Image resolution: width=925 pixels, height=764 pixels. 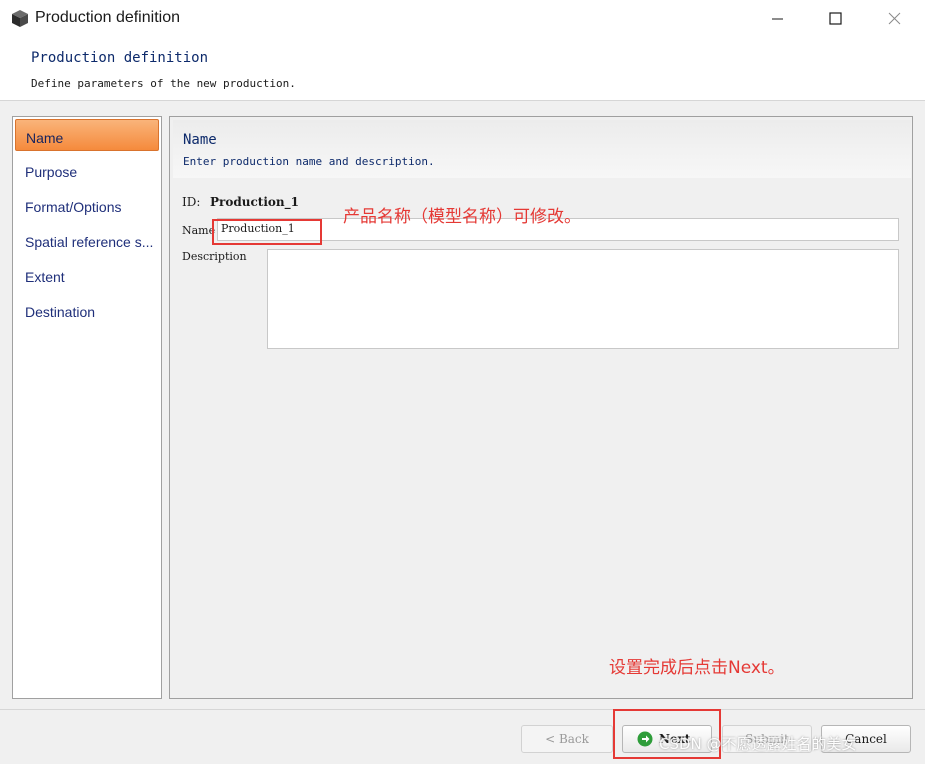 What do you see at coordinates (697, 668) in the screenshot?
I see `annotation-next-note: 设置完成后点击Next。` at bounding box center [697, 668].